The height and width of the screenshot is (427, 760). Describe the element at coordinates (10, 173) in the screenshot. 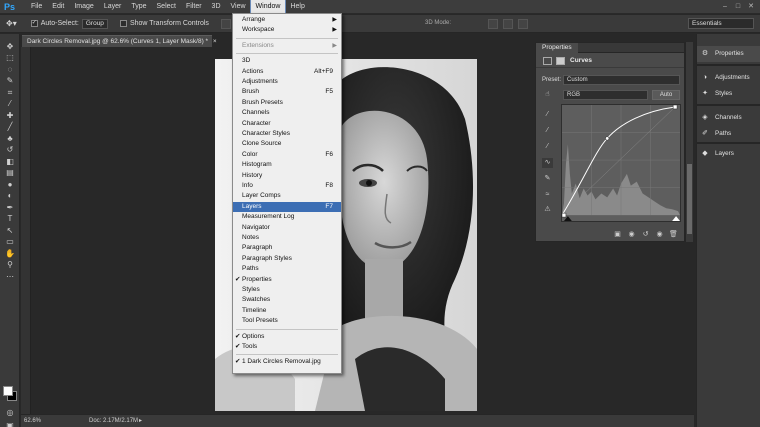

I see `gradient-tool-icon: ▤` at that location.